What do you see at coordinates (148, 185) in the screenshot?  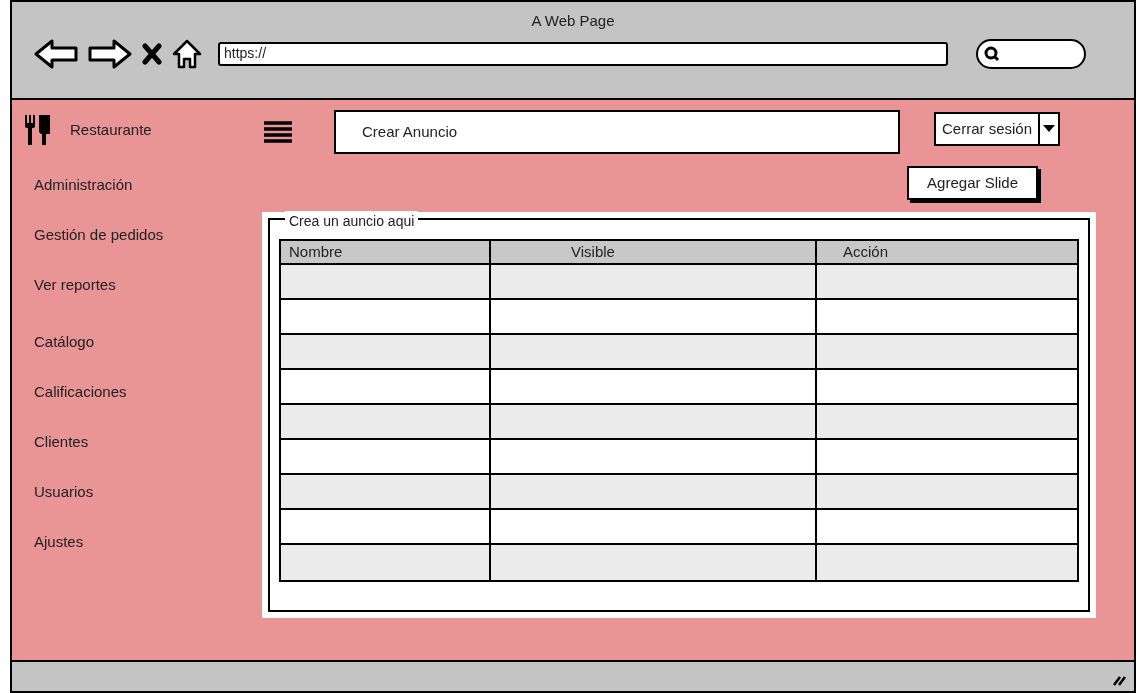 I see `sidebar-link: Administración` at bounding box center [148, 185].